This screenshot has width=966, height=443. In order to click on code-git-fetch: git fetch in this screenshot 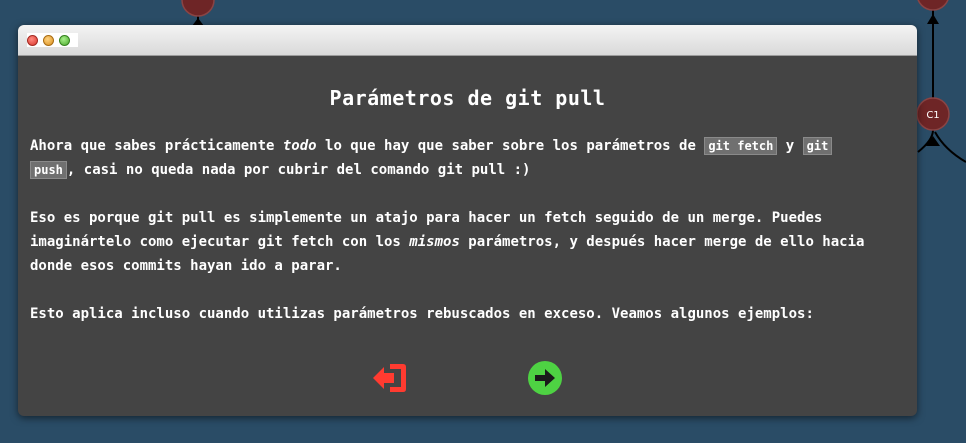, I will do `click(741, 146)`.